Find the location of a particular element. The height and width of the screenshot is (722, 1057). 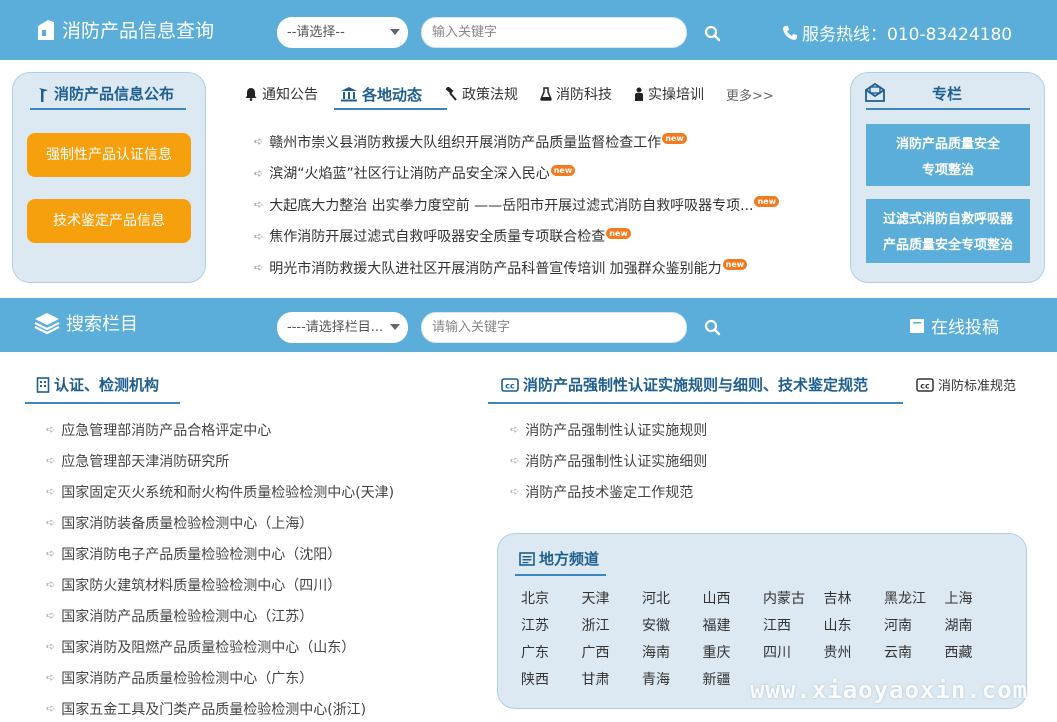

cc-icon: cc is located at coordinates (925, 384).